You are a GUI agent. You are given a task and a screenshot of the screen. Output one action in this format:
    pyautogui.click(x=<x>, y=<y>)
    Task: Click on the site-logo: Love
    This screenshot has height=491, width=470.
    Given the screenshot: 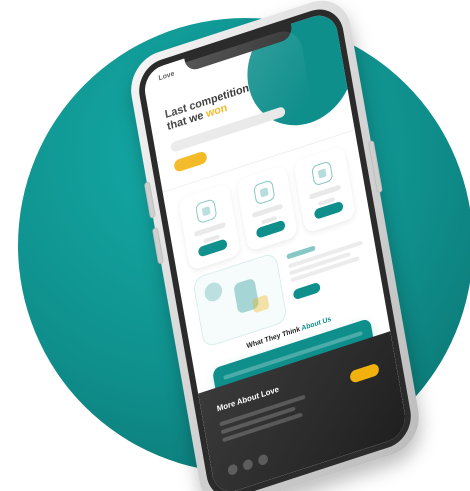 What is the action you would take?
    pyautogui.click(x=166, y=76)
    